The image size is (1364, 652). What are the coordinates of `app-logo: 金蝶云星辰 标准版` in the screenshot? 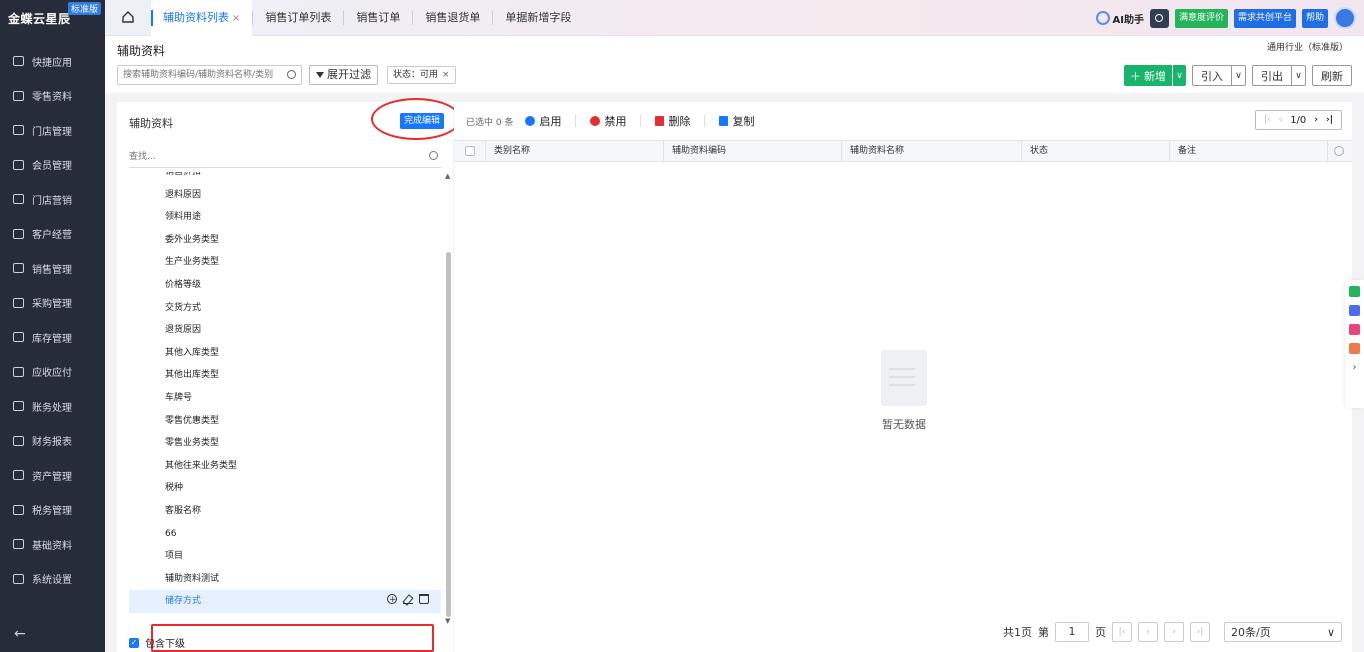 It's located at (52, 18).